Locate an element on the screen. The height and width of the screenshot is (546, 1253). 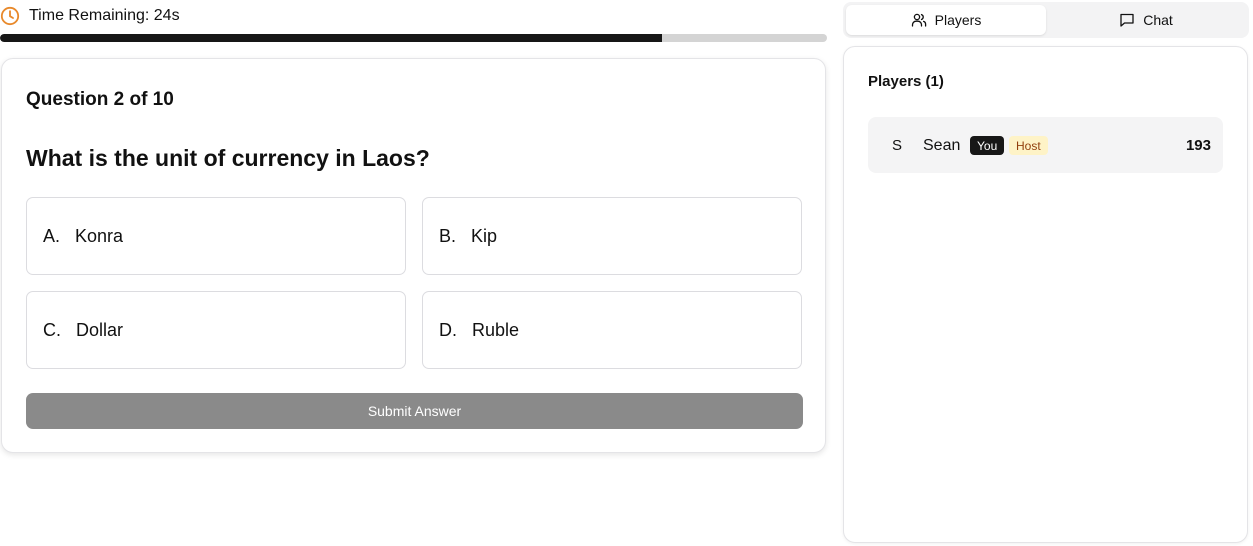
option-label: Ruble is located at coordinates (496, 329).